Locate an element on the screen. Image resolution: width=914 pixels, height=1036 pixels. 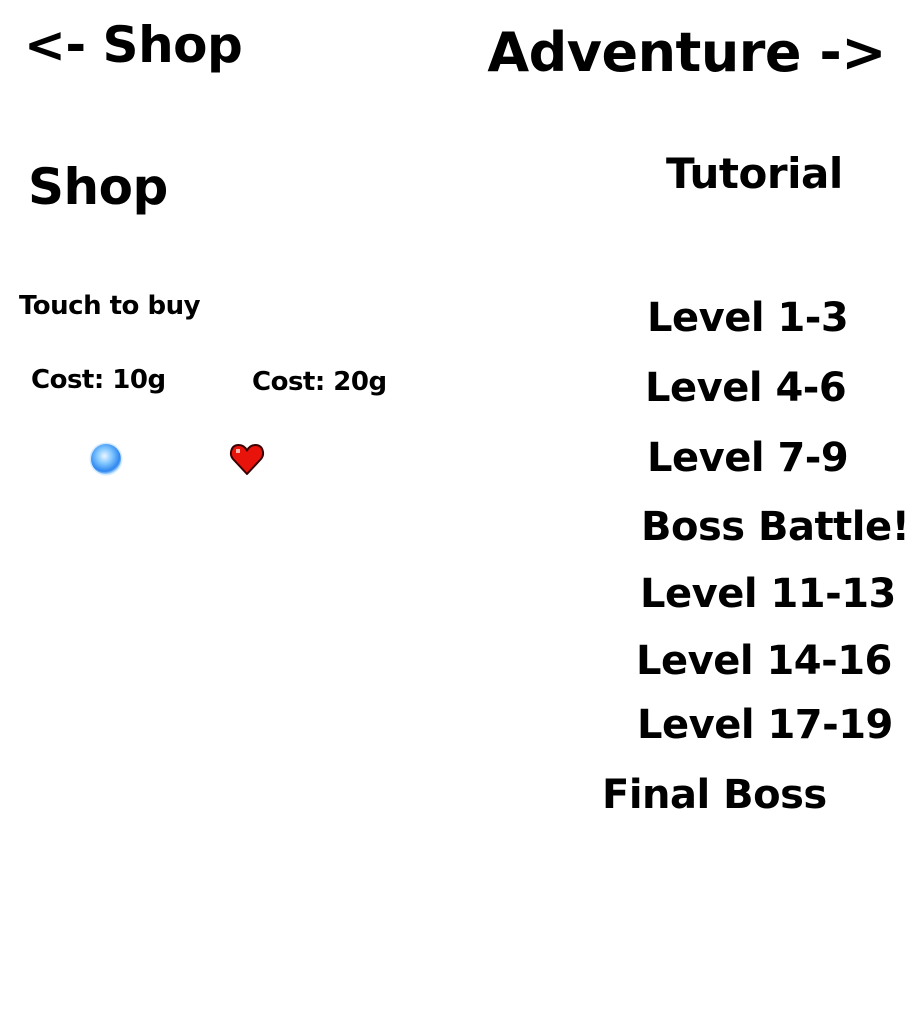
level-7-9-button: Level 7-9 is located at coordinates (748, 458).